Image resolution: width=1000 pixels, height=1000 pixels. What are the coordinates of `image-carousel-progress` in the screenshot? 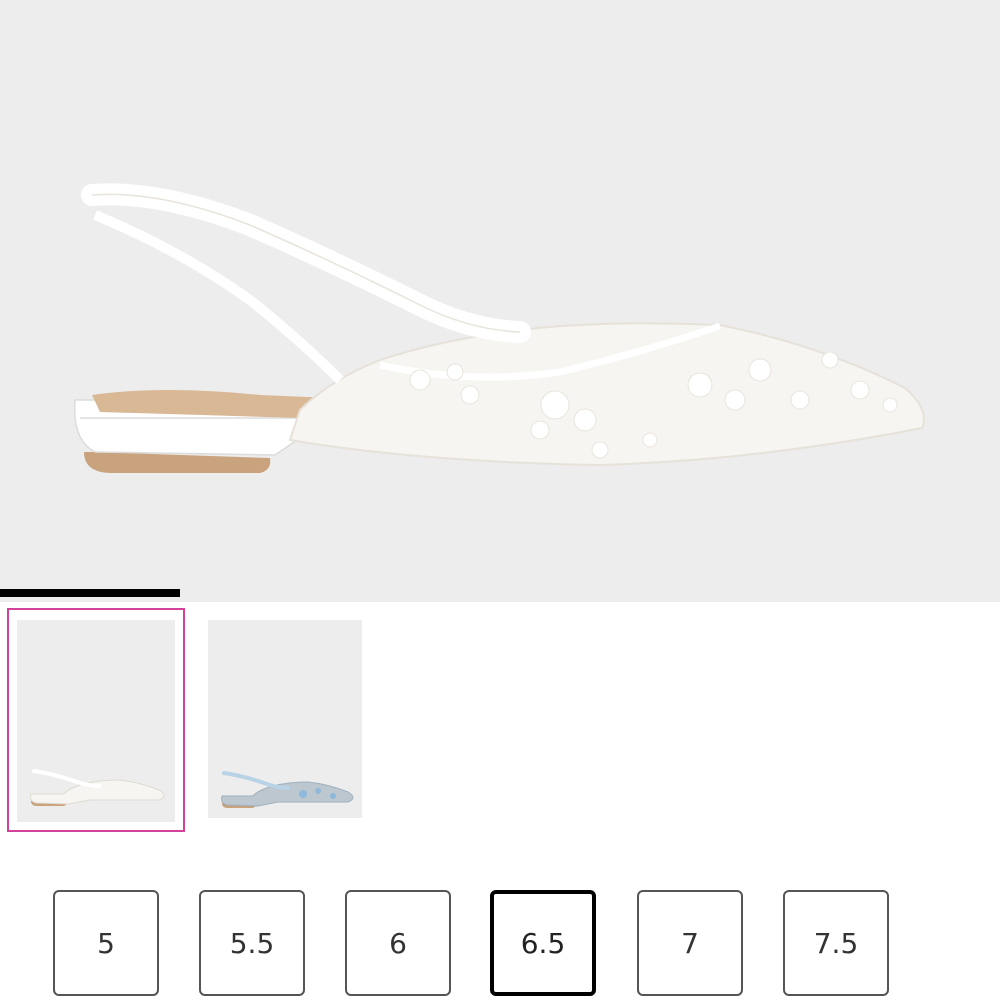 It's located at (500, 593).